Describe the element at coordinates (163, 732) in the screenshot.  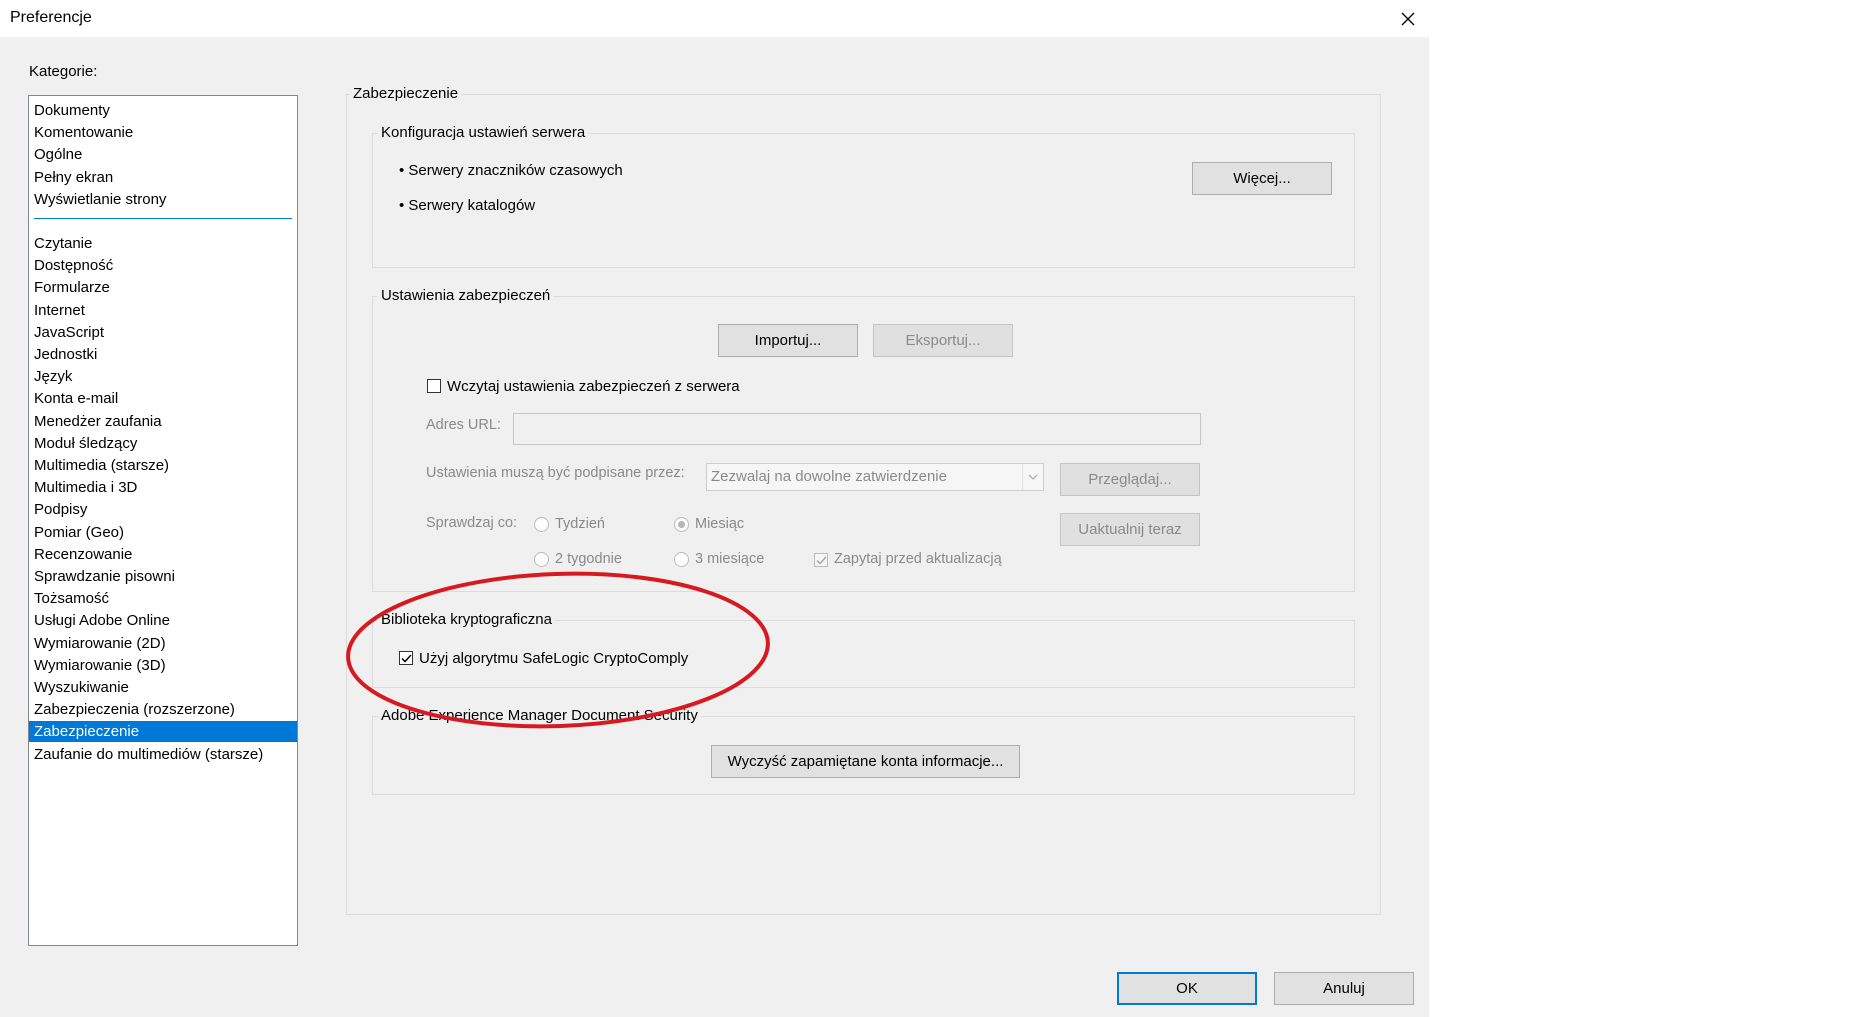
I see `category-item: Zabezpieczenie` at that location.